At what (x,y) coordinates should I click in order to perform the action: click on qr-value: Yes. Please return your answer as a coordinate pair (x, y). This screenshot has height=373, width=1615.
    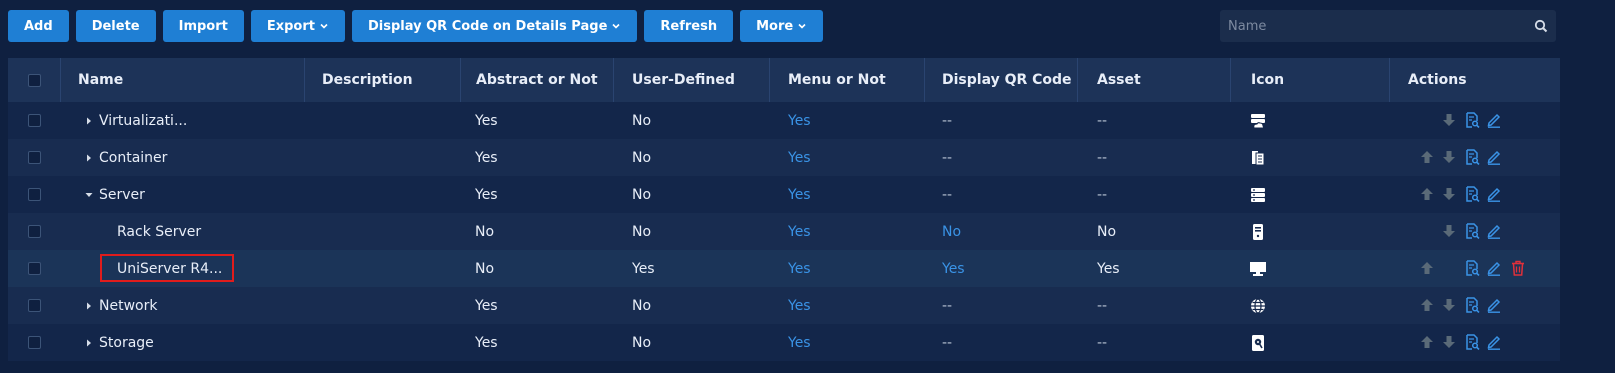
    Looking at the image, I should click on (953, 269).